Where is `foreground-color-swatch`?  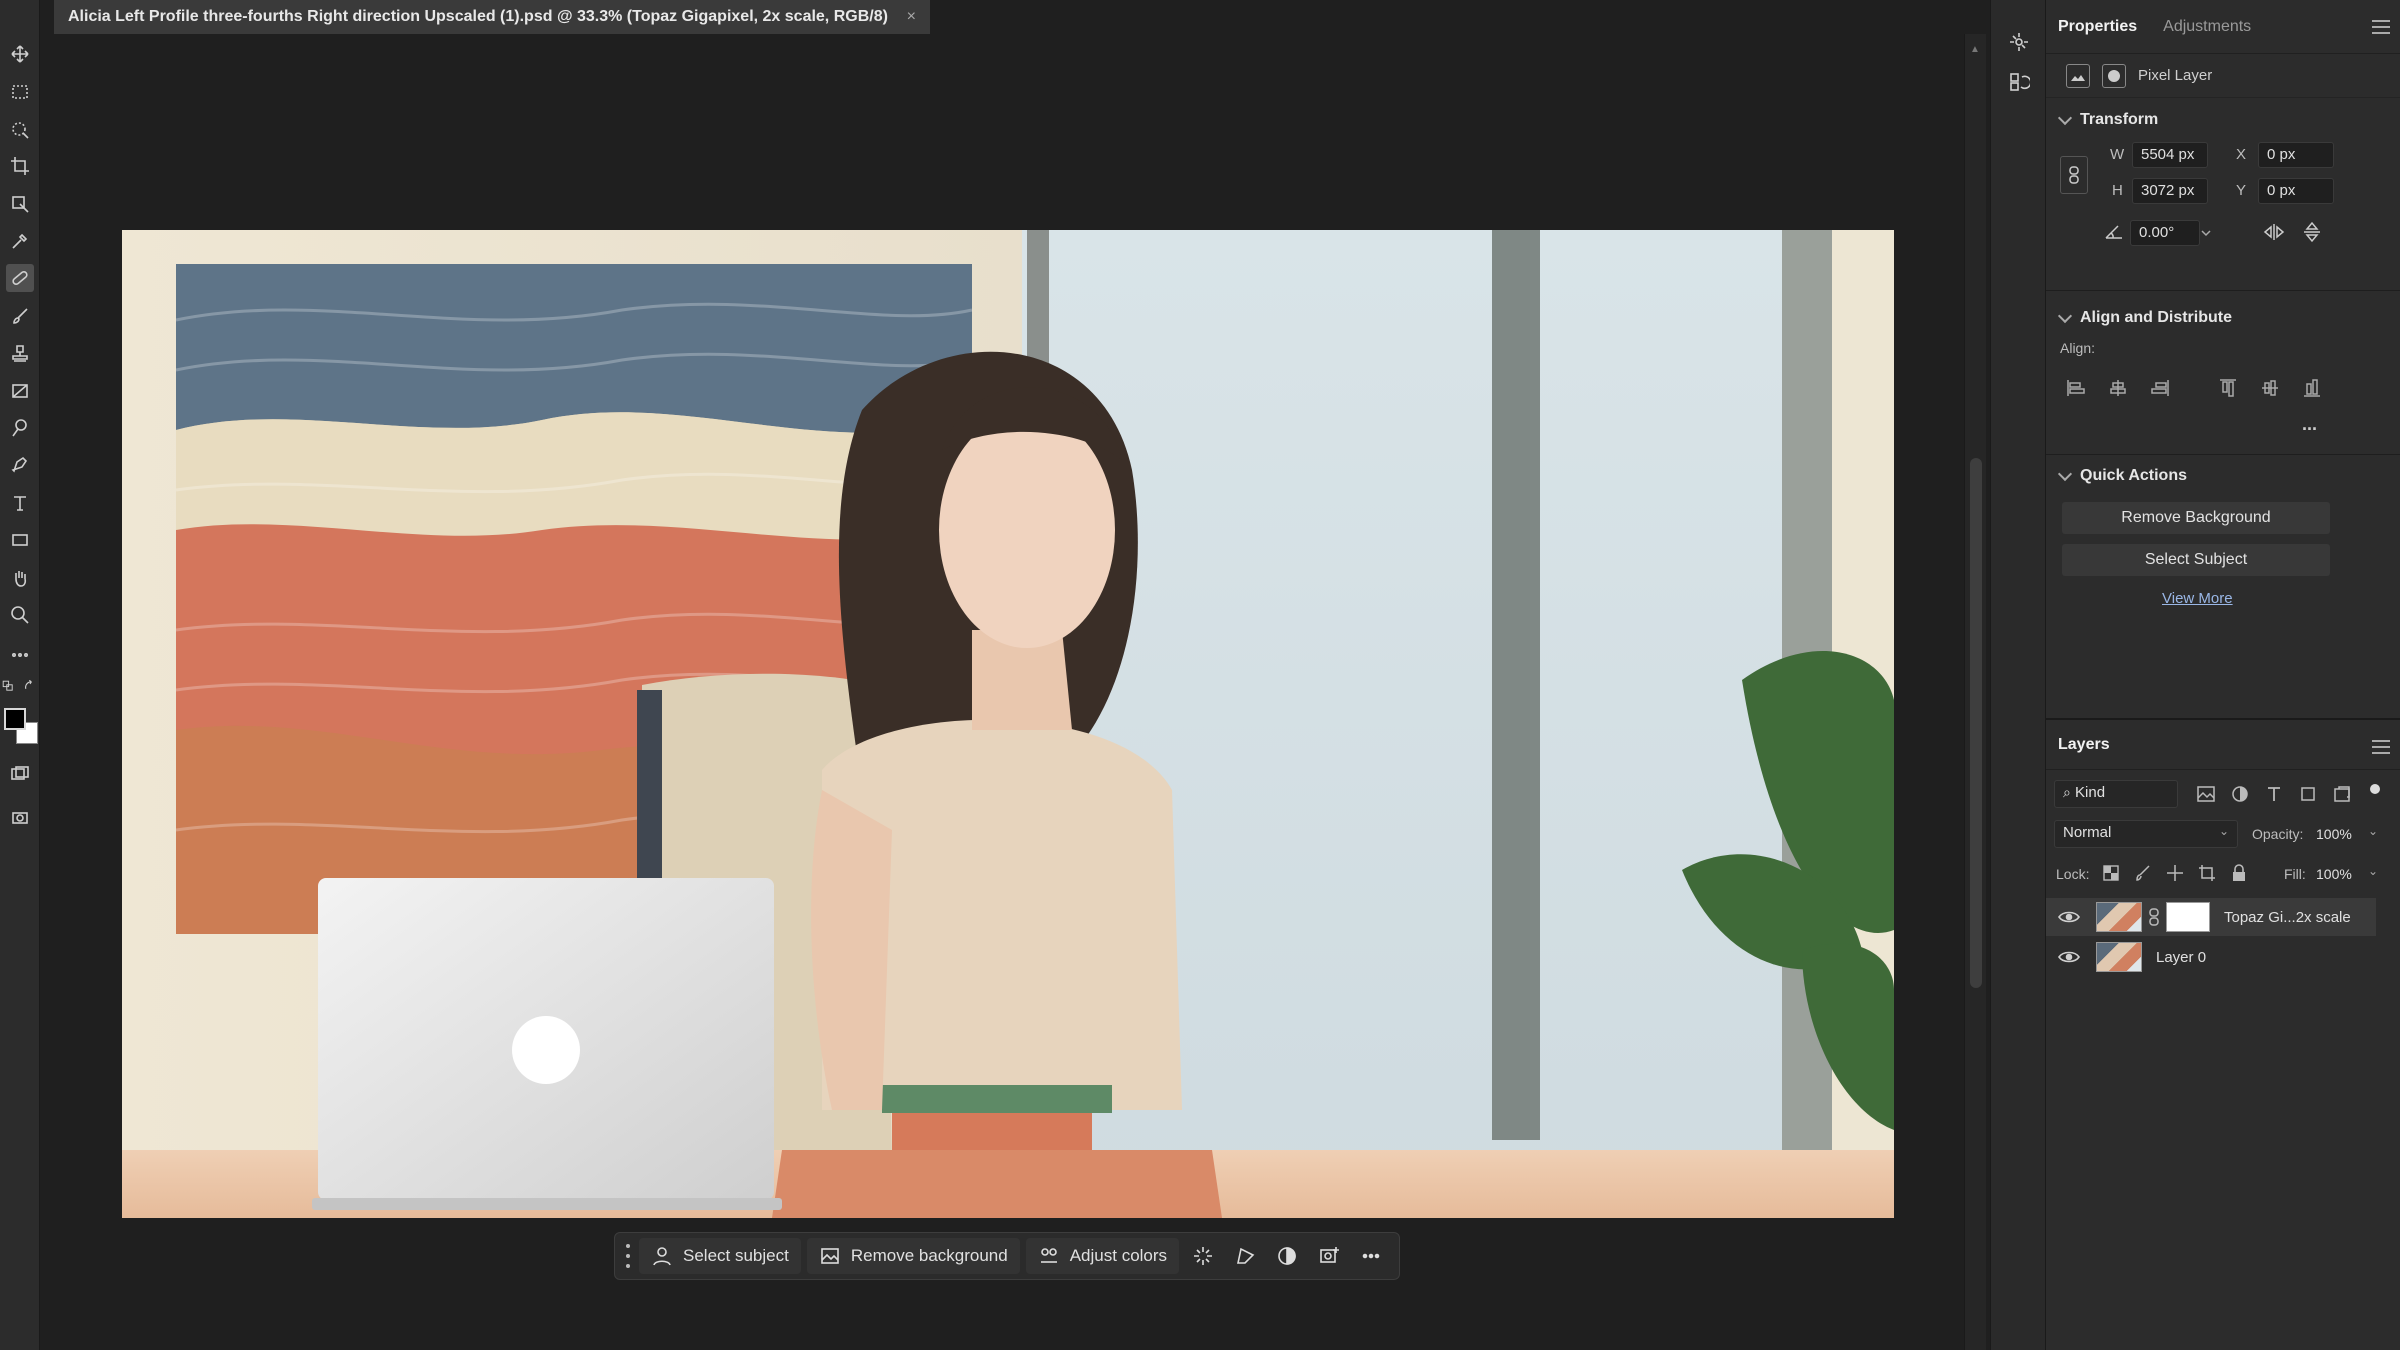 foreground-color-swatch is located at coordinates (15, 719).